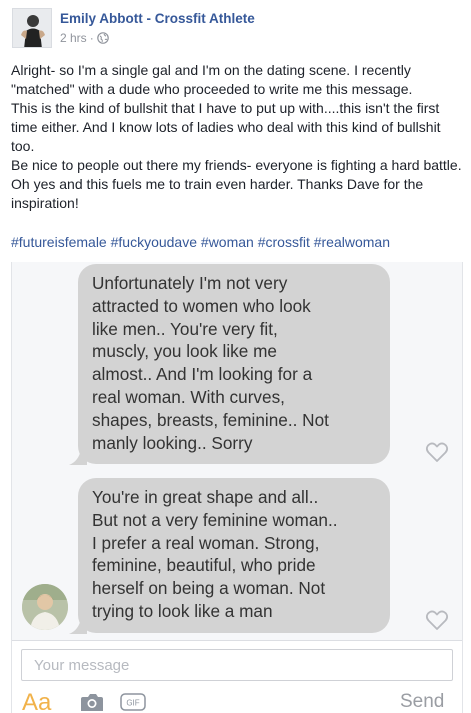 This screenshot has width=471, height=713. Describe the element at coordinates (237, 700) in the screenshot. I see `compose-toolbar: Aa GIF Send` at that location.